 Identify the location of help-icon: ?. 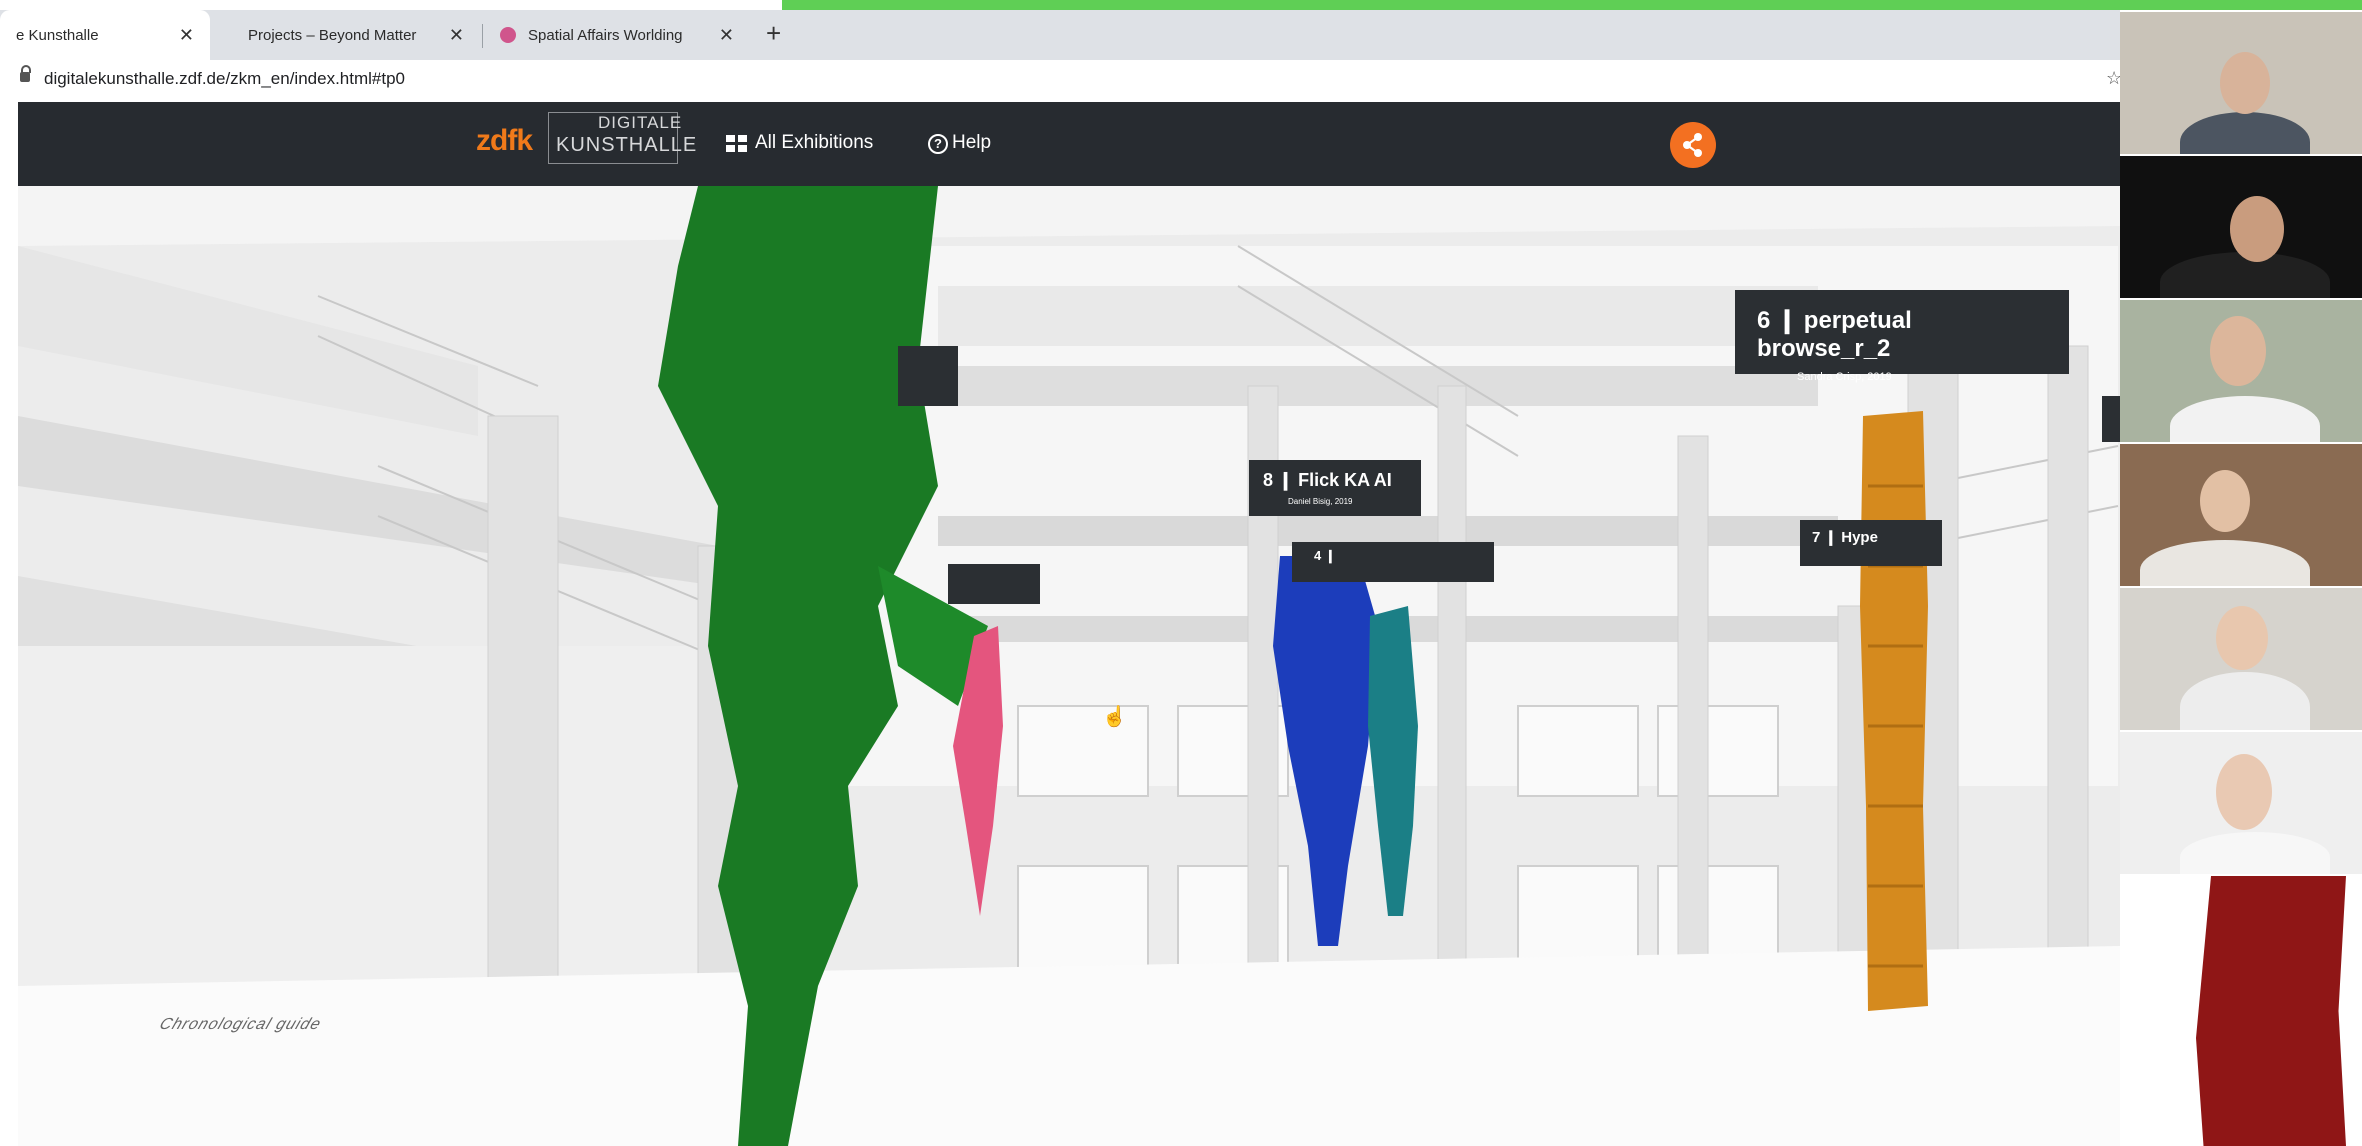
(938, 144).